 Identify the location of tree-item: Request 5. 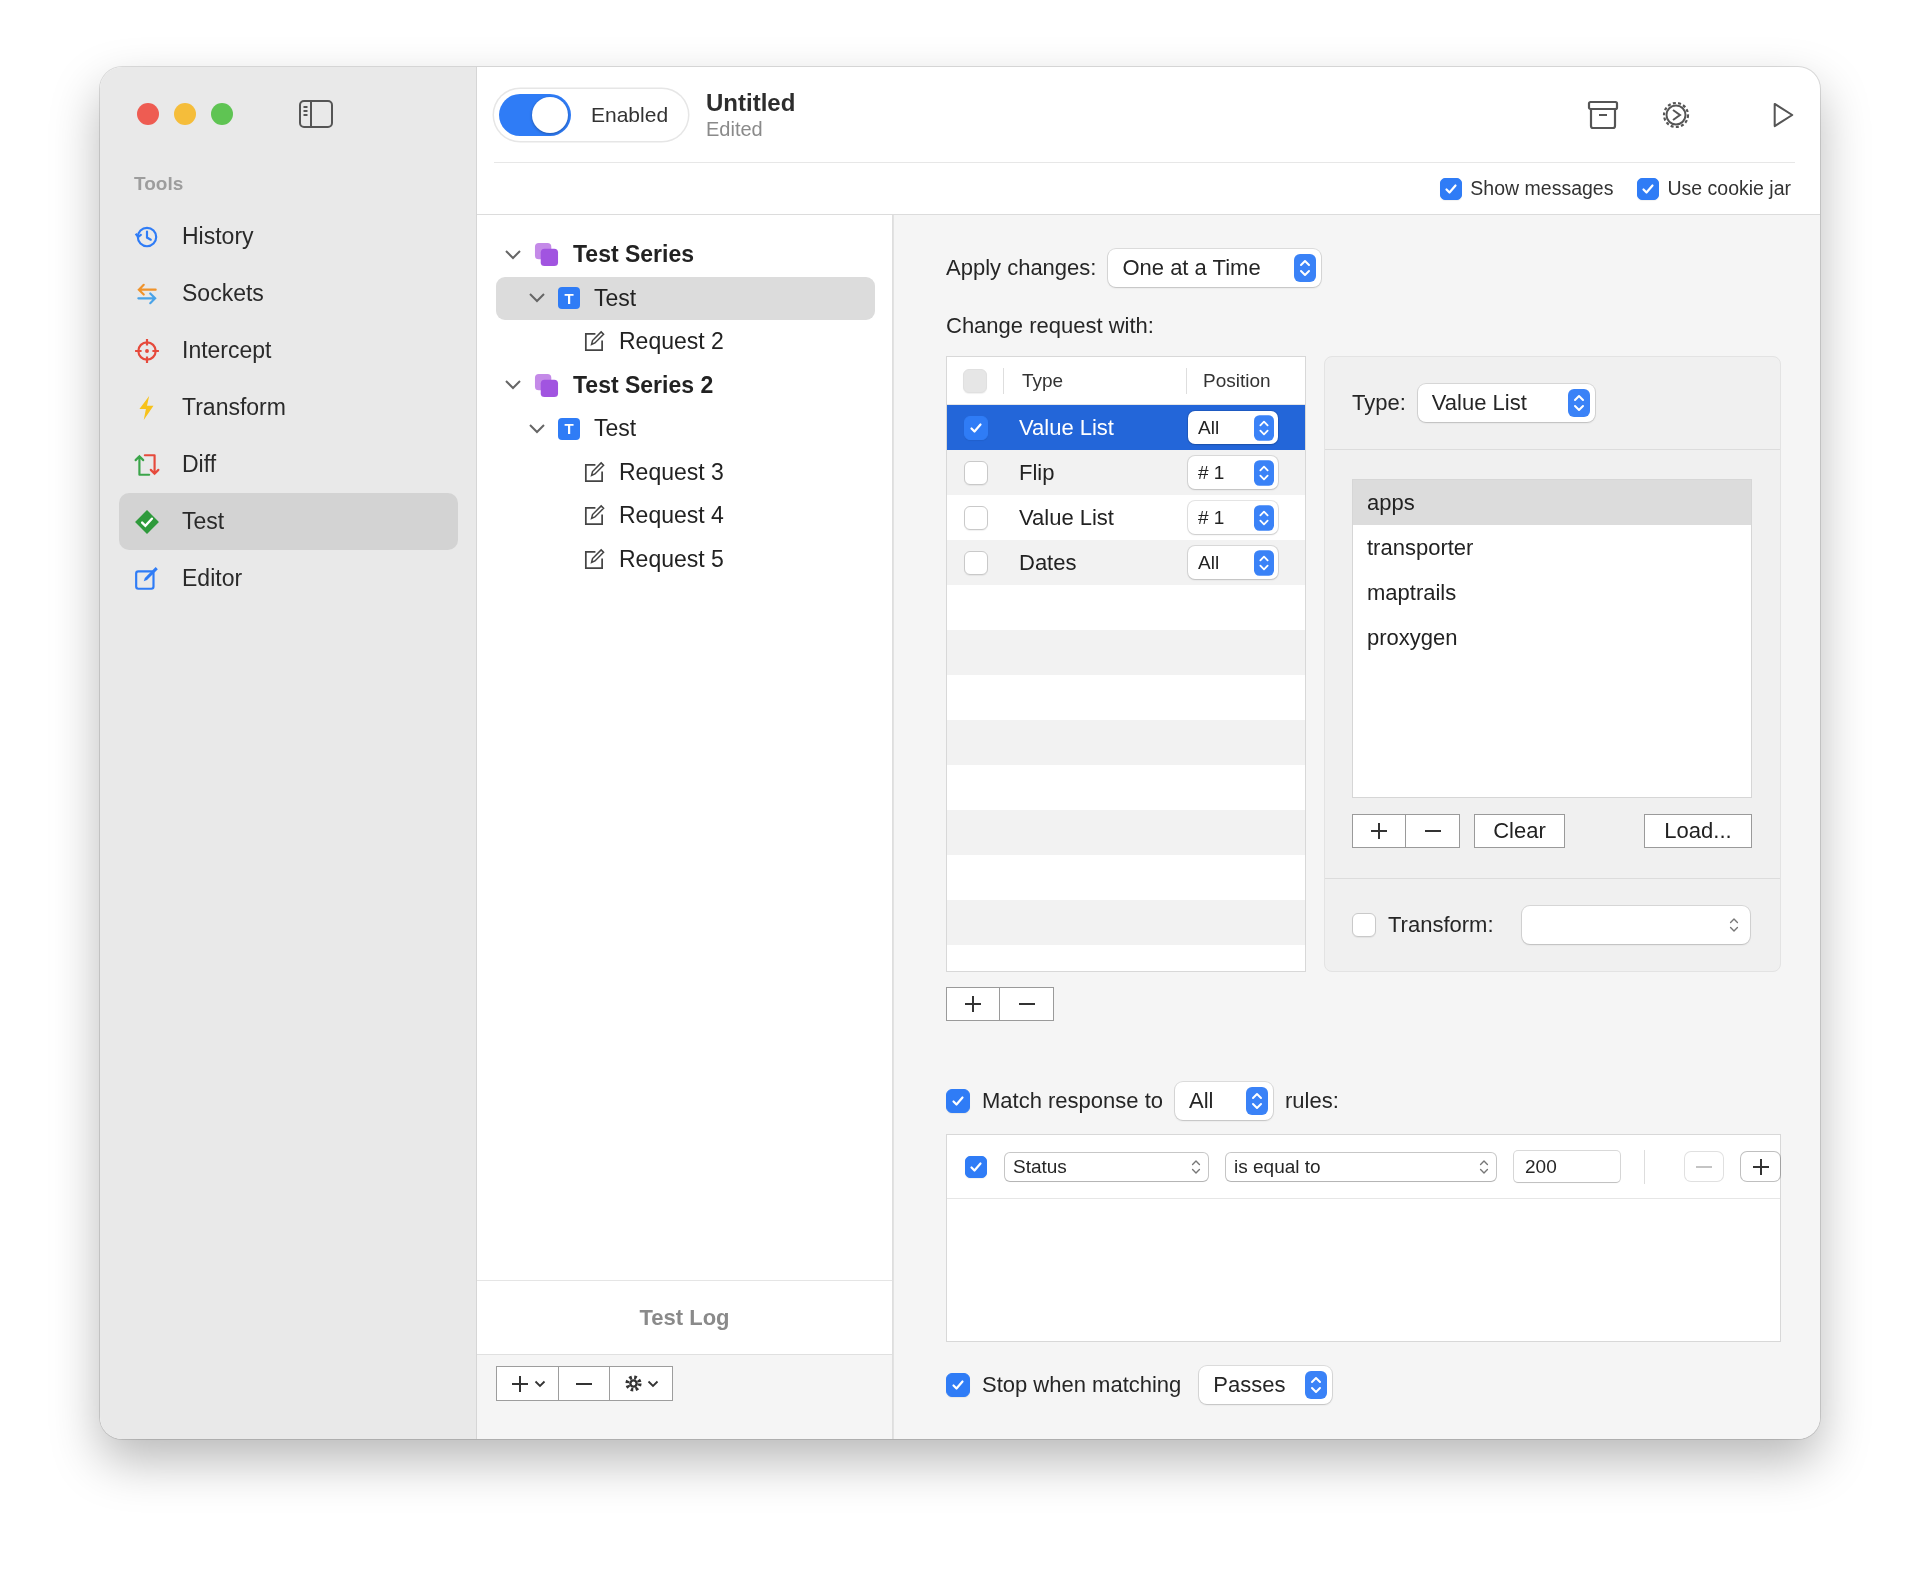
(685, 559).